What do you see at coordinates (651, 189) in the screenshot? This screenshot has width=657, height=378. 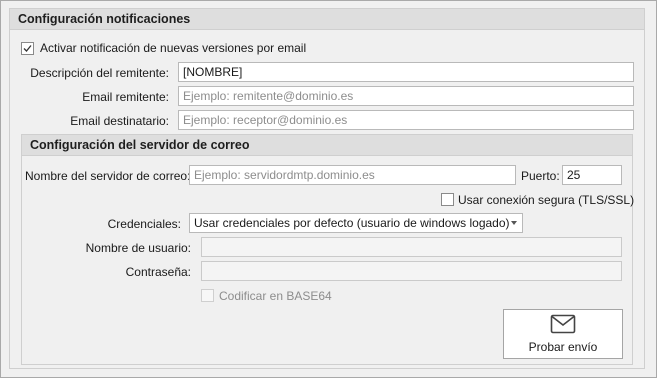 I see `scrollbar` at bounding box center [651, 189].